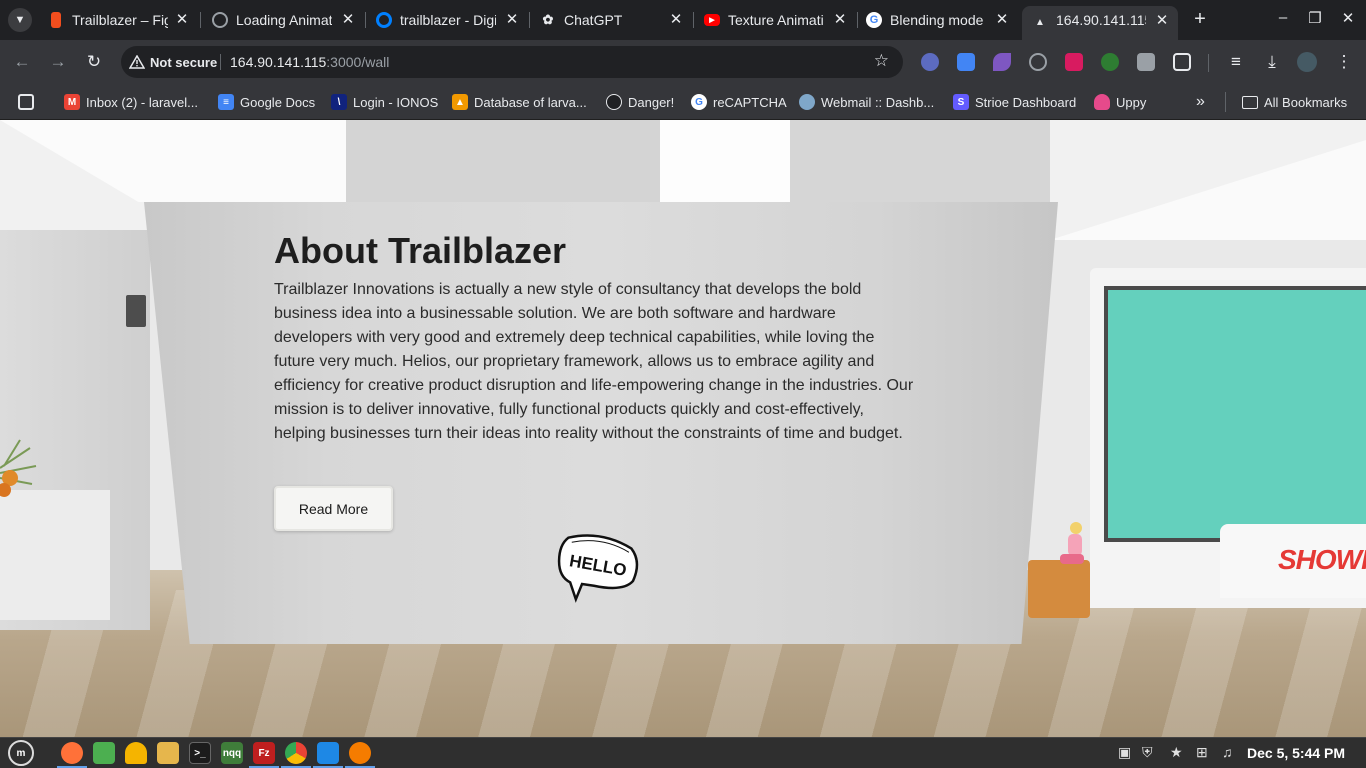 Image resolution: width=1366 pixels, height=768 pixels. Describe the element at coordinates (597, 571) in the screenshot. I see `hello-speech-bubble-icon: HELLO` at that location.